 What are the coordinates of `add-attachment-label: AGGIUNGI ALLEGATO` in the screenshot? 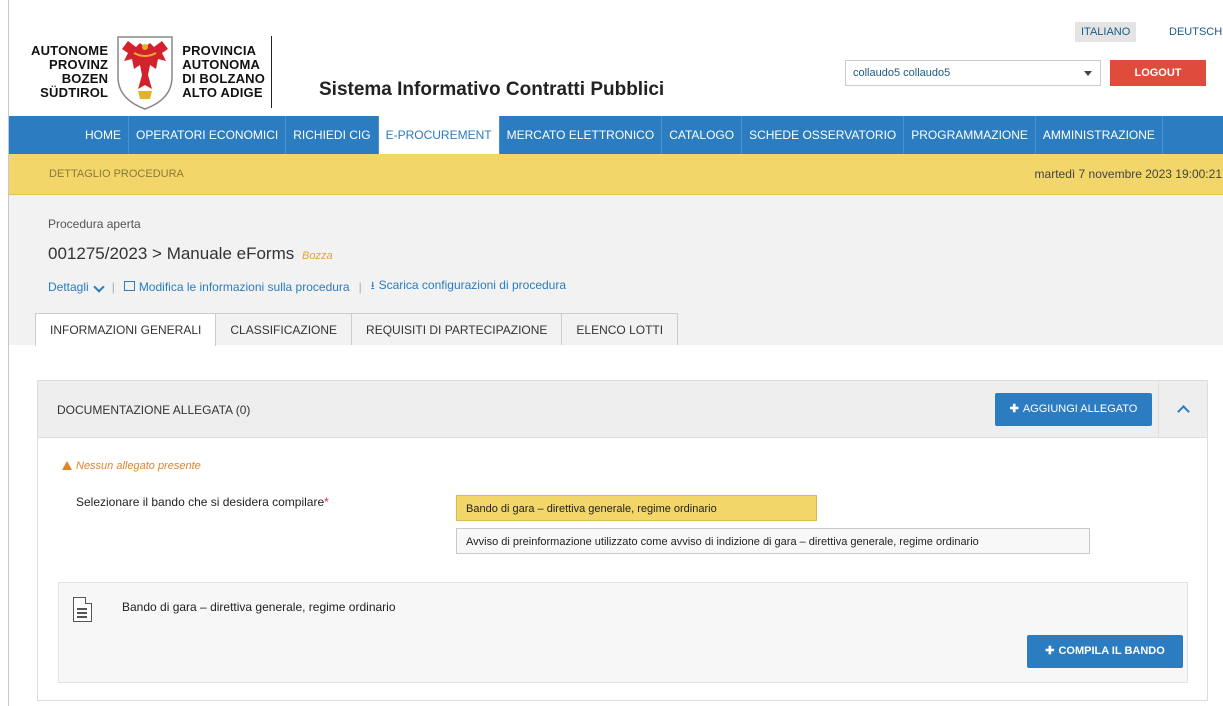 It's located at (1080, 409).